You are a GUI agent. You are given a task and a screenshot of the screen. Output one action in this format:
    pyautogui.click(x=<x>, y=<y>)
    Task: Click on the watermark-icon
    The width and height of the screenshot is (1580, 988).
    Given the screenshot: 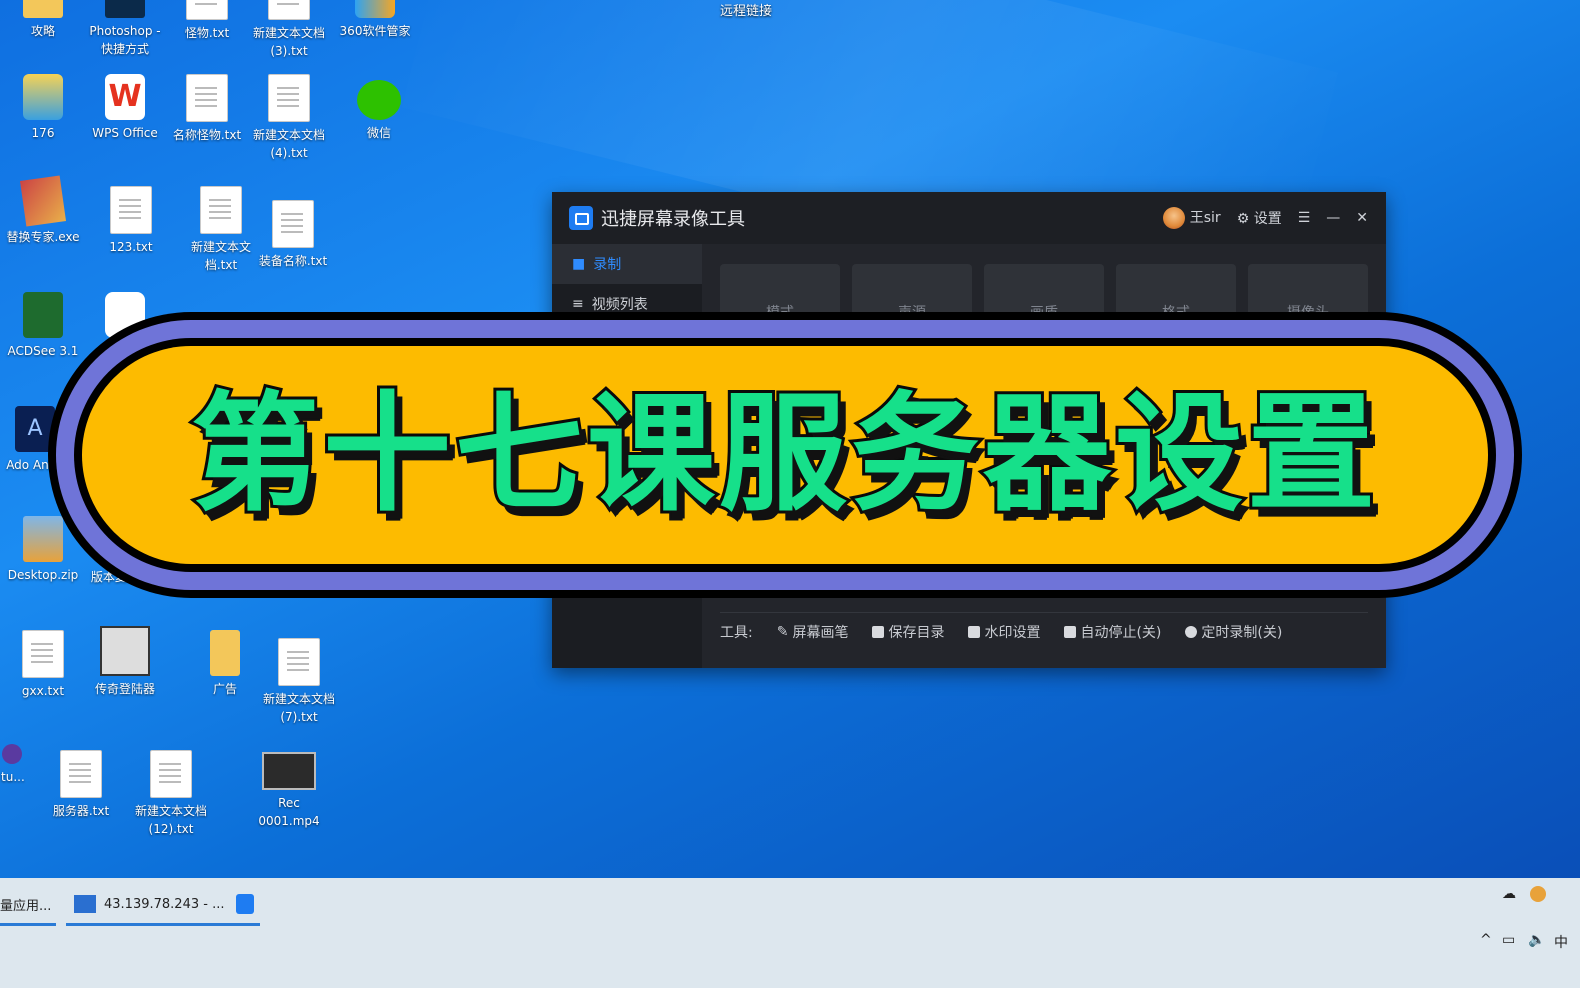 What is the action you would take?
    pyautogui.click(x=974, y=632)
    